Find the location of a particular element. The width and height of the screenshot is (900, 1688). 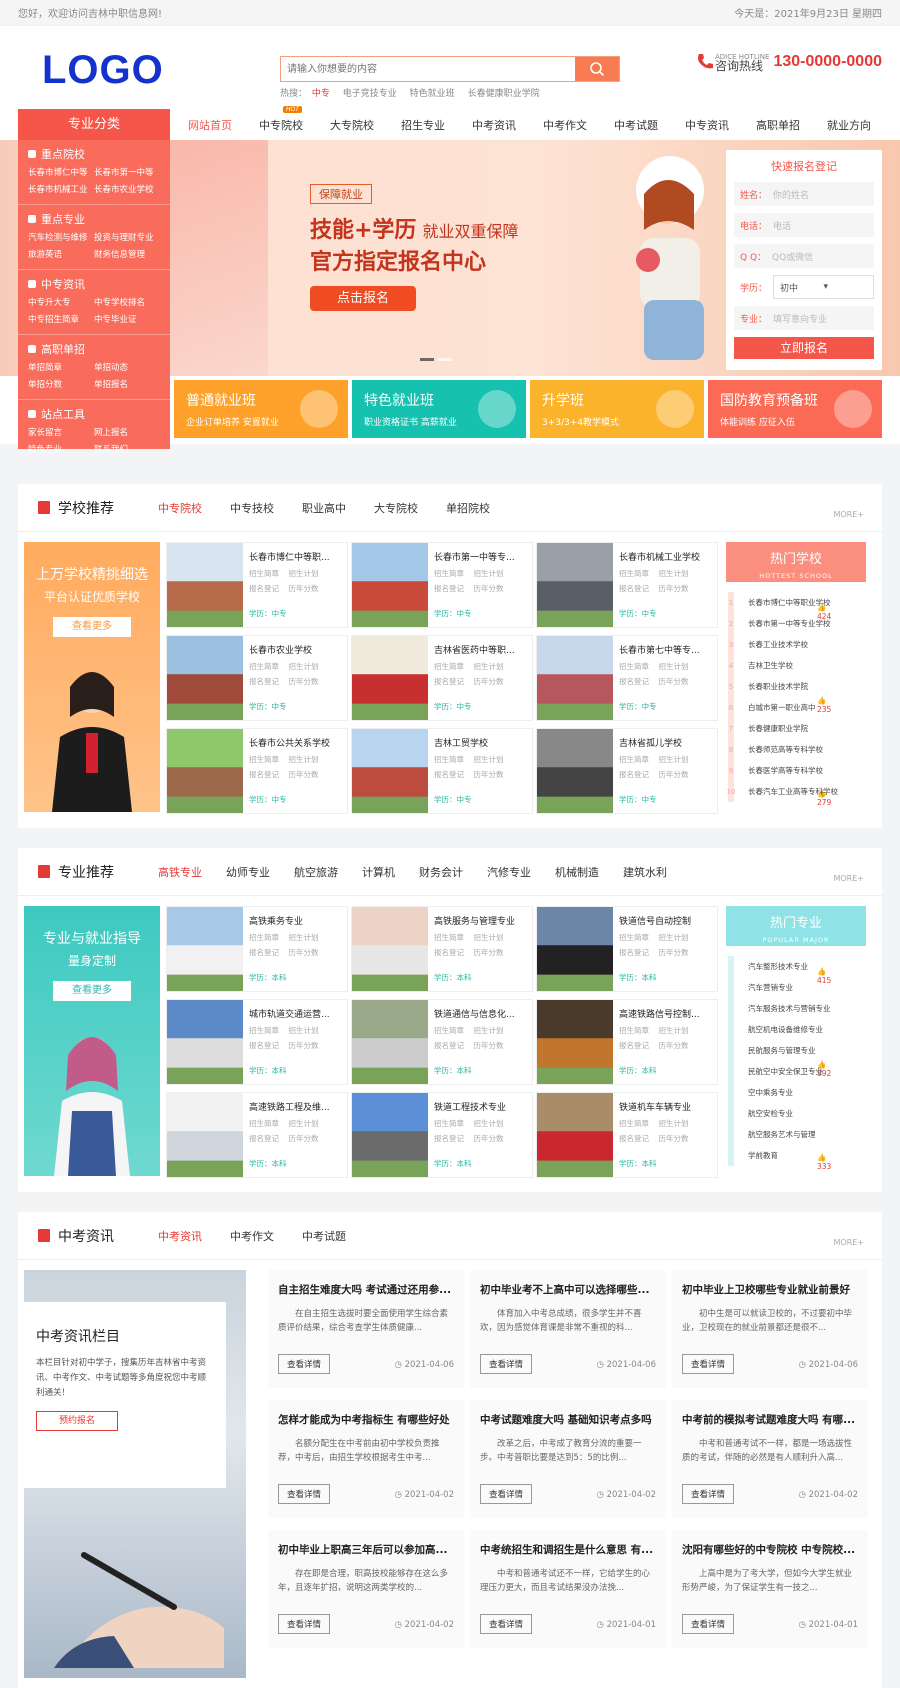

major-name: 高铁服务与管理专业 is located at coordinates (482, 920).